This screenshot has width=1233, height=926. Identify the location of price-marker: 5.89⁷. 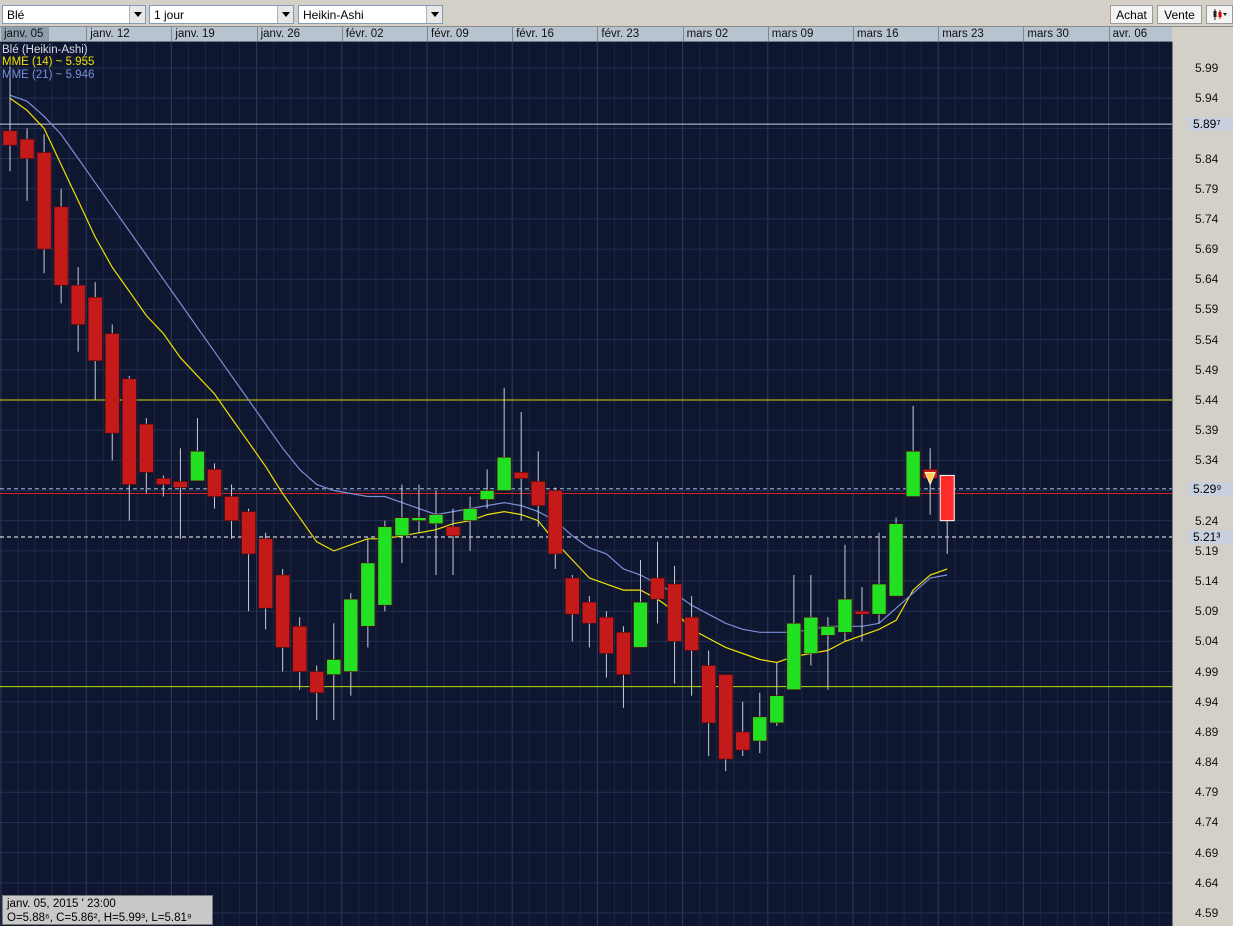
(1210, 124).